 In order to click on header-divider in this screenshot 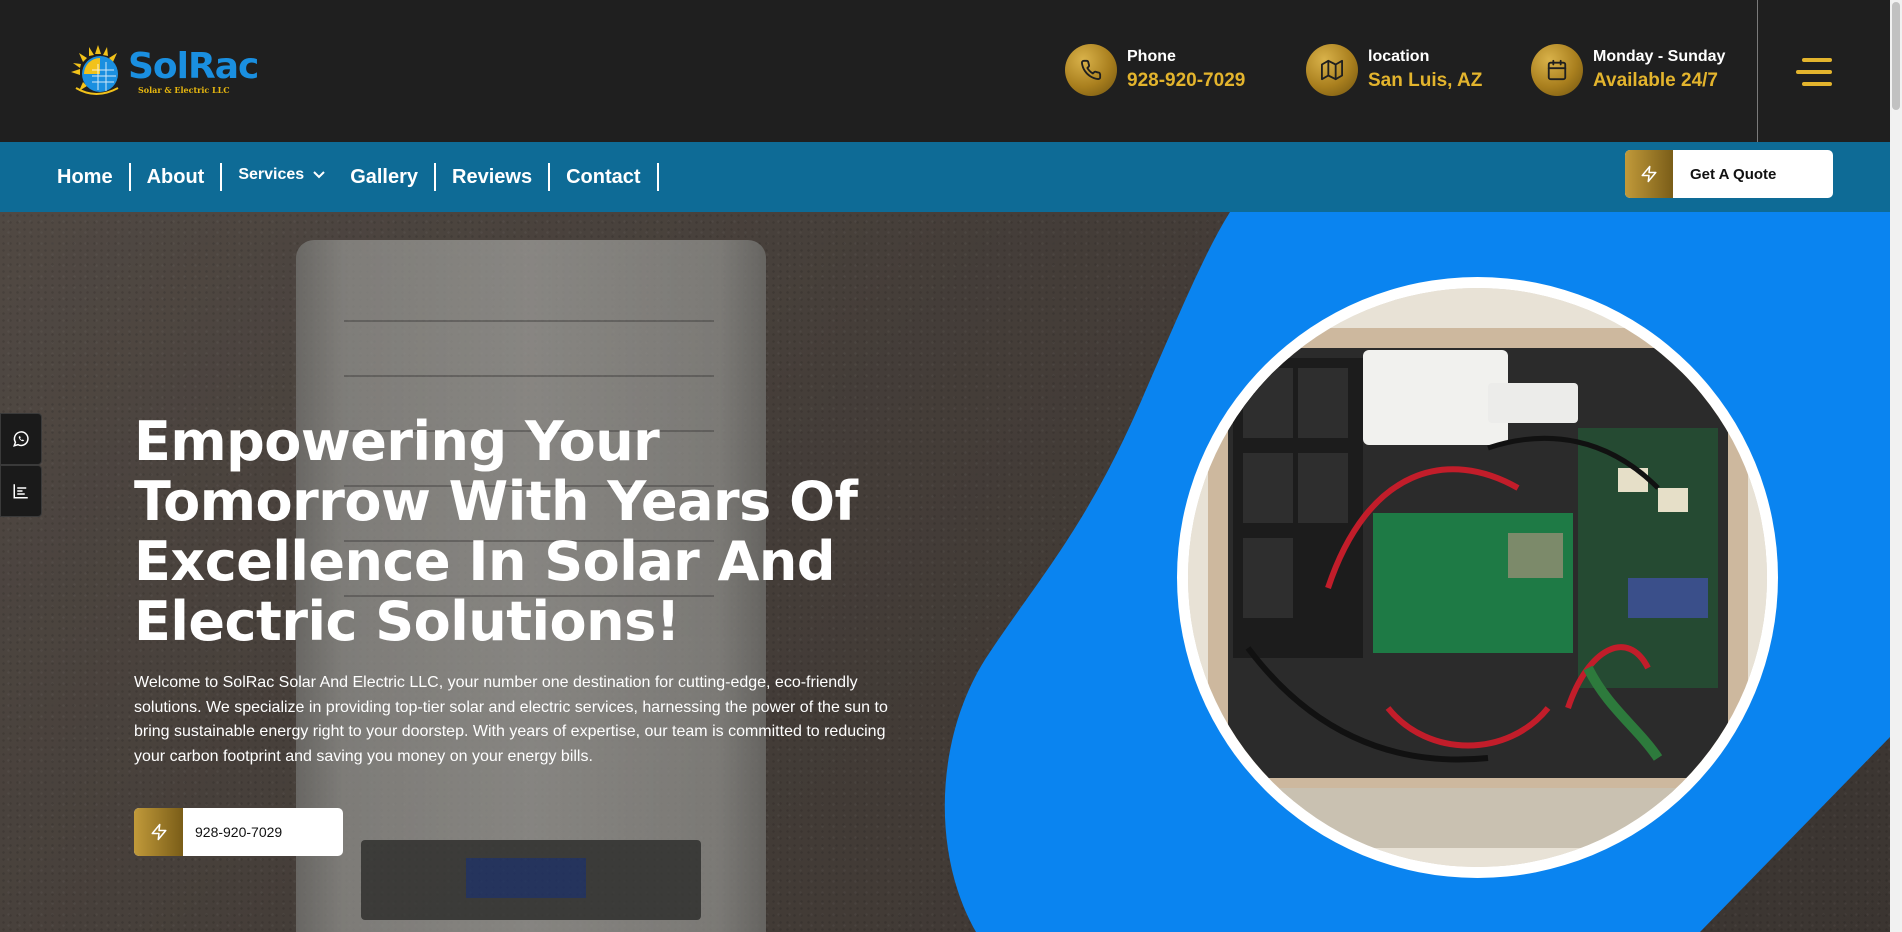, I will do `click(1757, 71)`.